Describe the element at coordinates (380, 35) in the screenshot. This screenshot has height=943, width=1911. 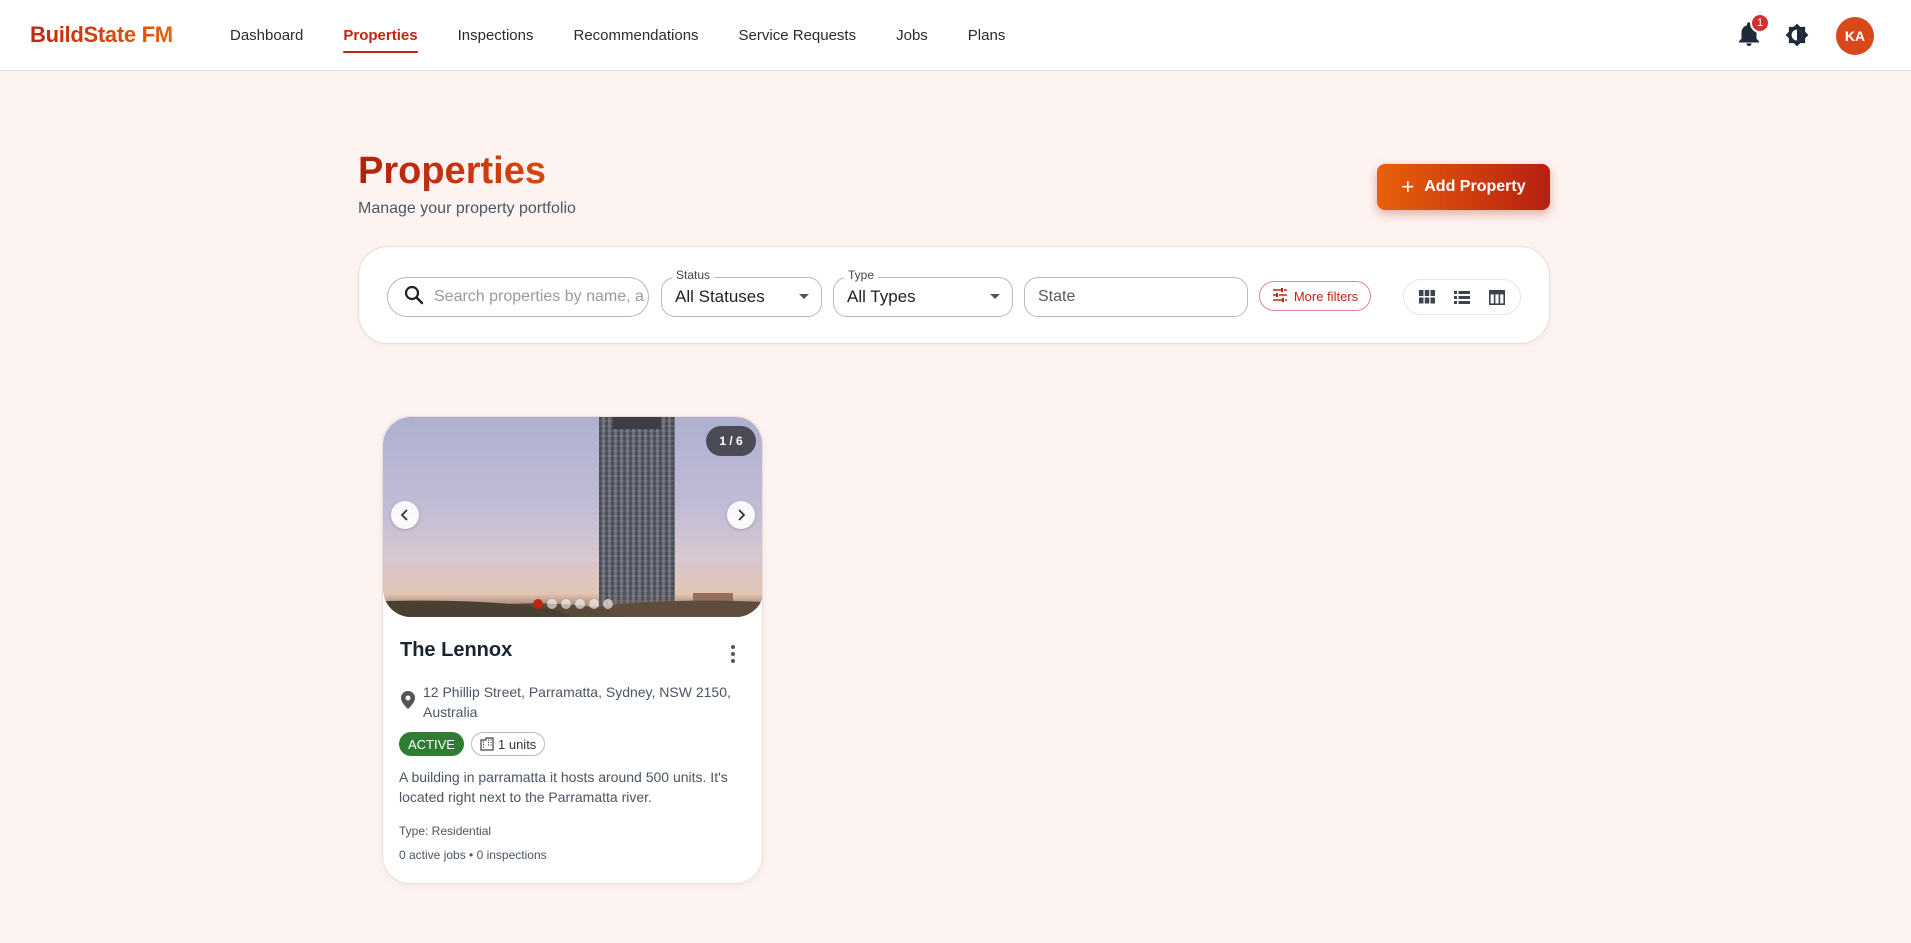
I see `nav-item-properties: Properties` at that location.